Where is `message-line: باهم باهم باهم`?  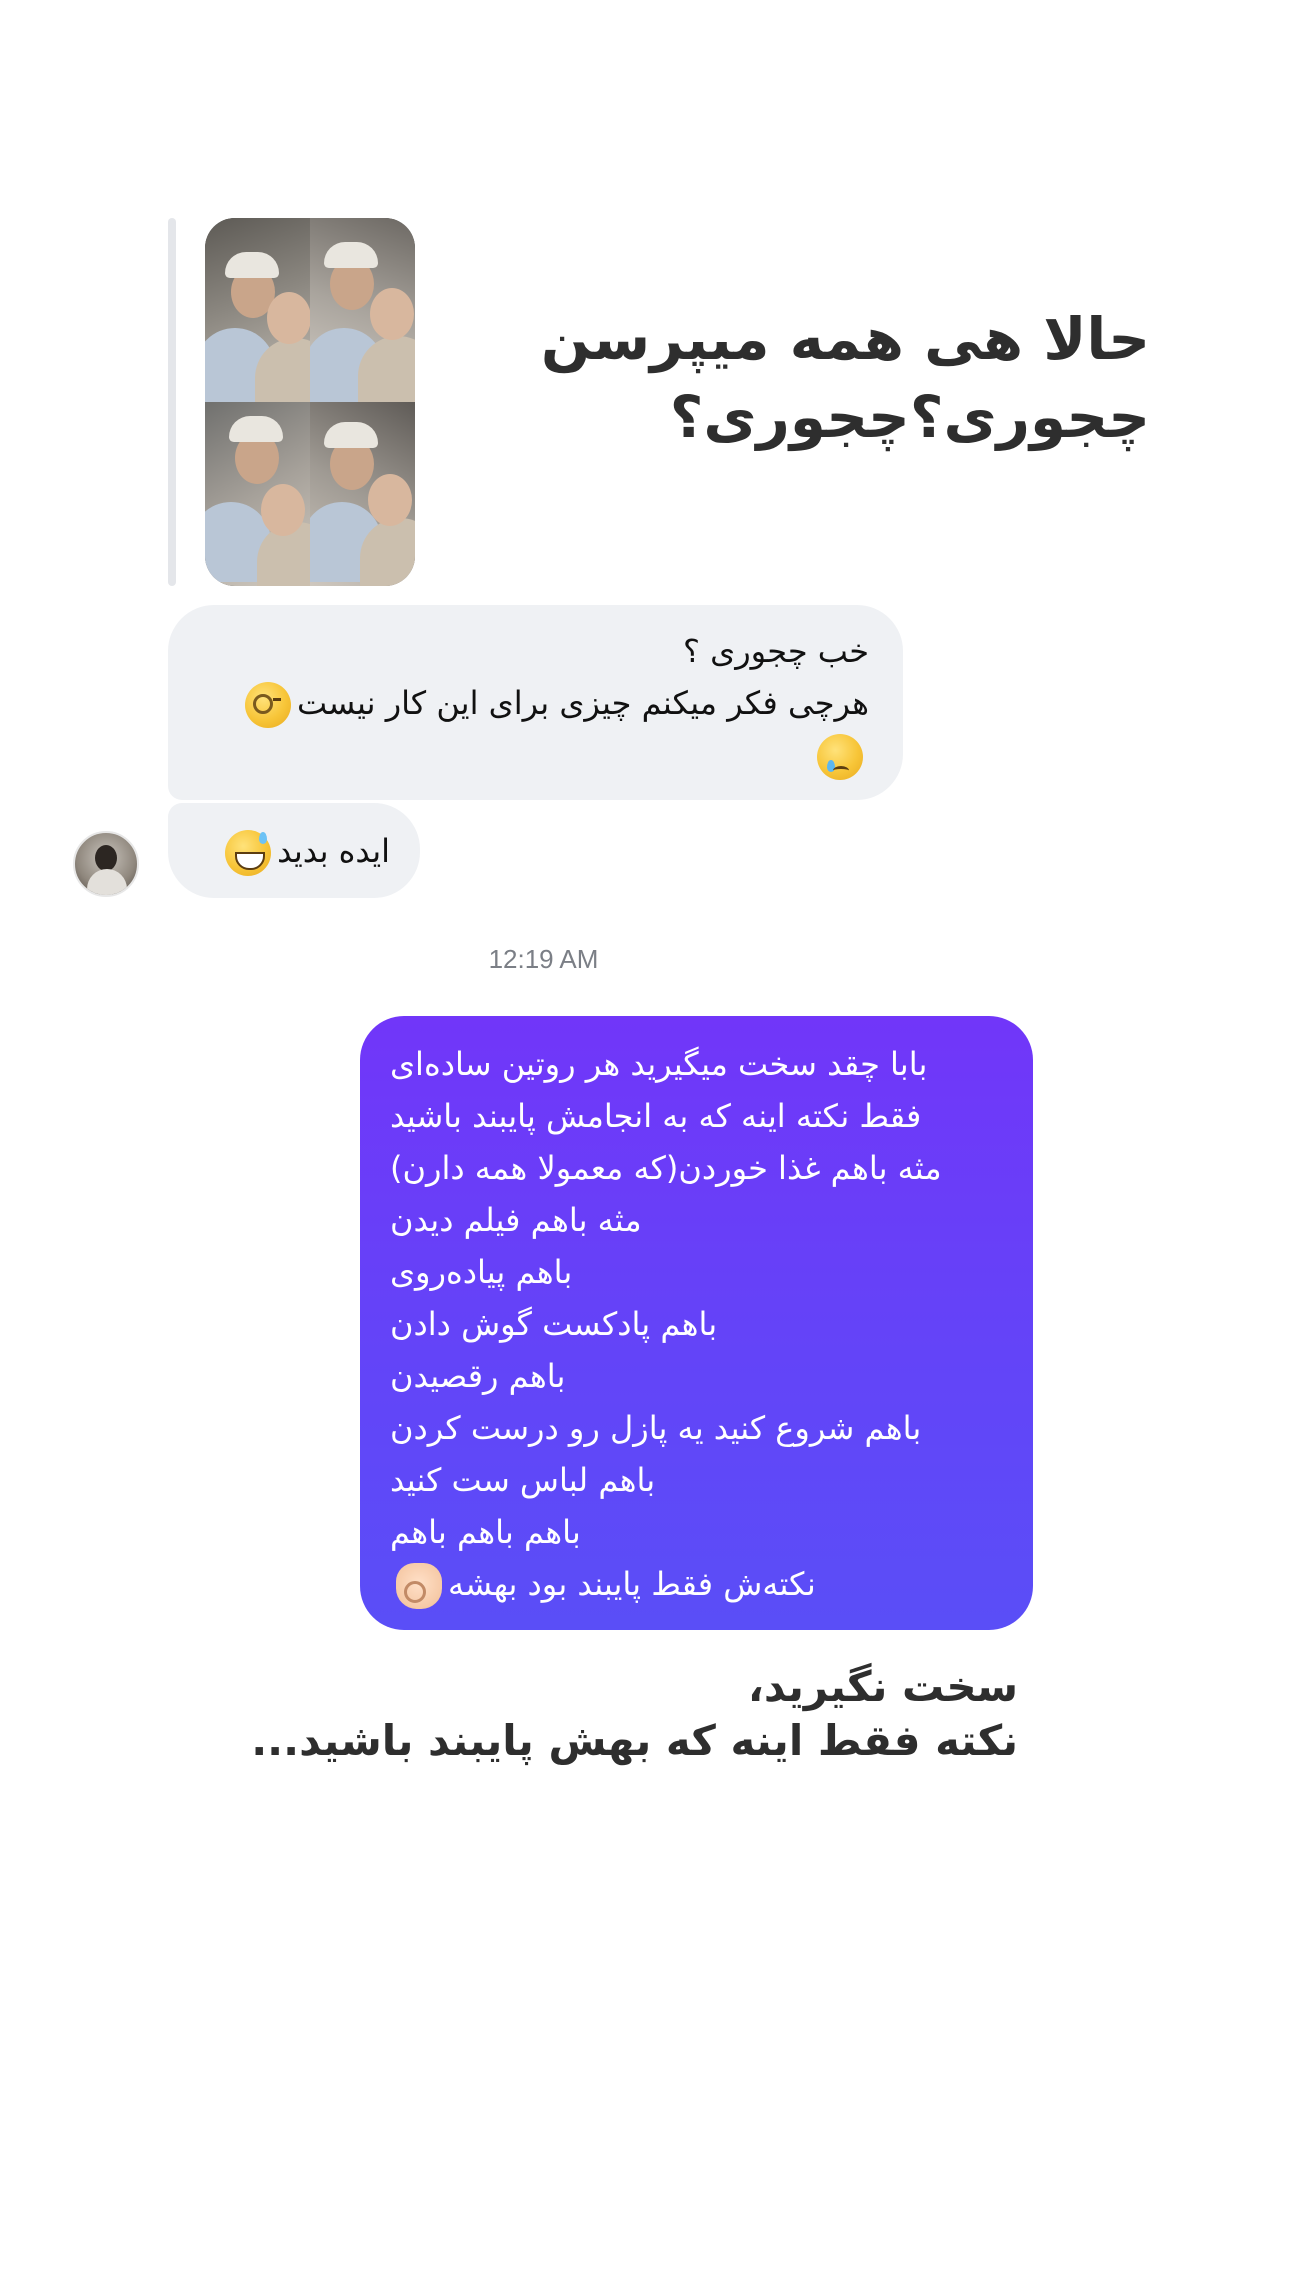 message-line: باهم باهم باهم is located at coordinates (485, 1532).